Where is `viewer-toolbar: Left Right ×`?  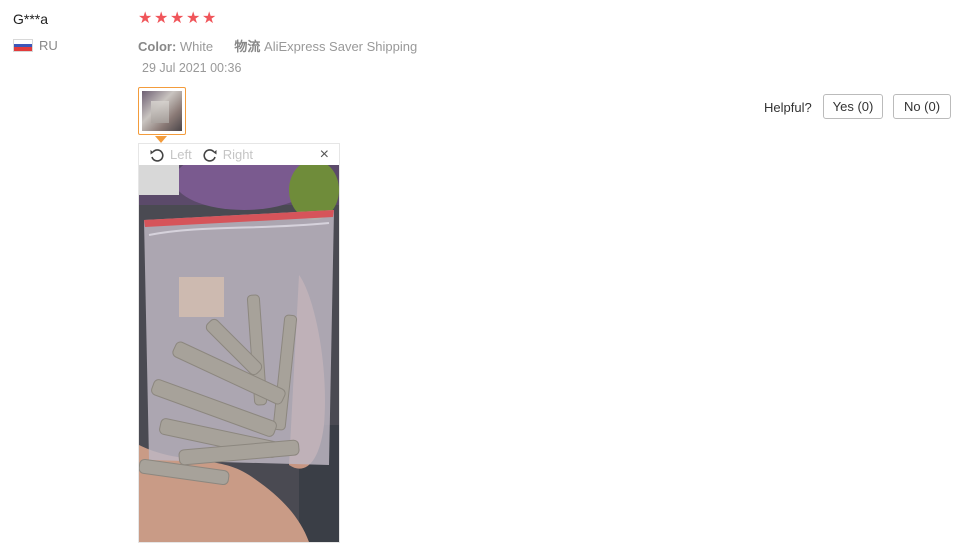 viewer-toolbar: Left Right × is located at coordinates (239, 154).